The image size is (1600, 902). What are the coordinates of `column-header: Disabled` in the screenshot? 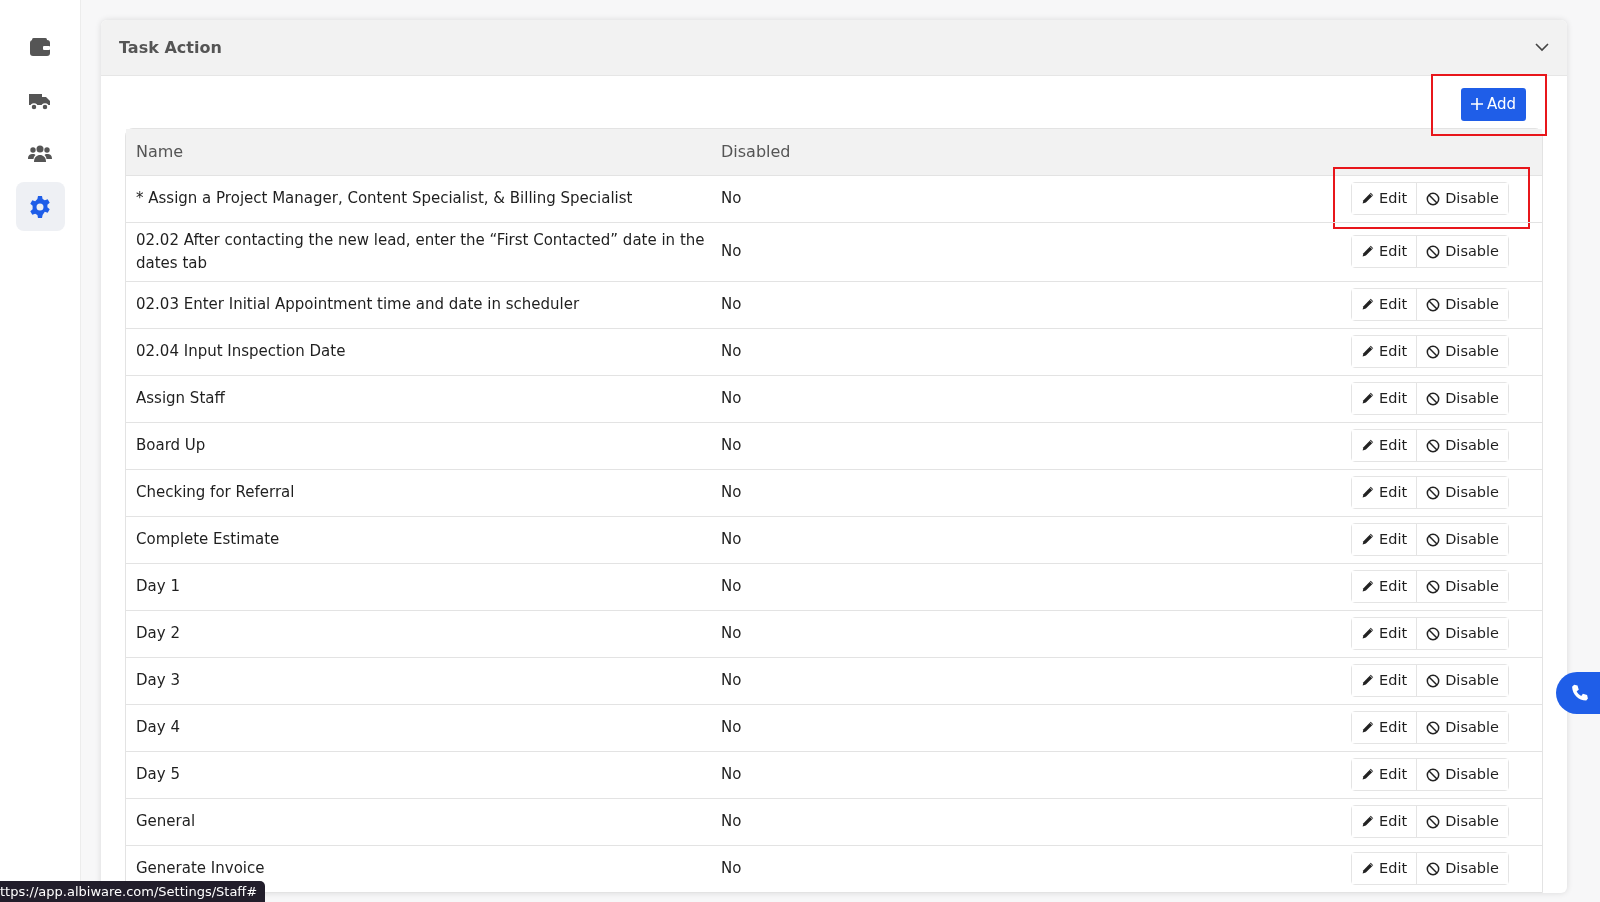 It's located at (756, 151).